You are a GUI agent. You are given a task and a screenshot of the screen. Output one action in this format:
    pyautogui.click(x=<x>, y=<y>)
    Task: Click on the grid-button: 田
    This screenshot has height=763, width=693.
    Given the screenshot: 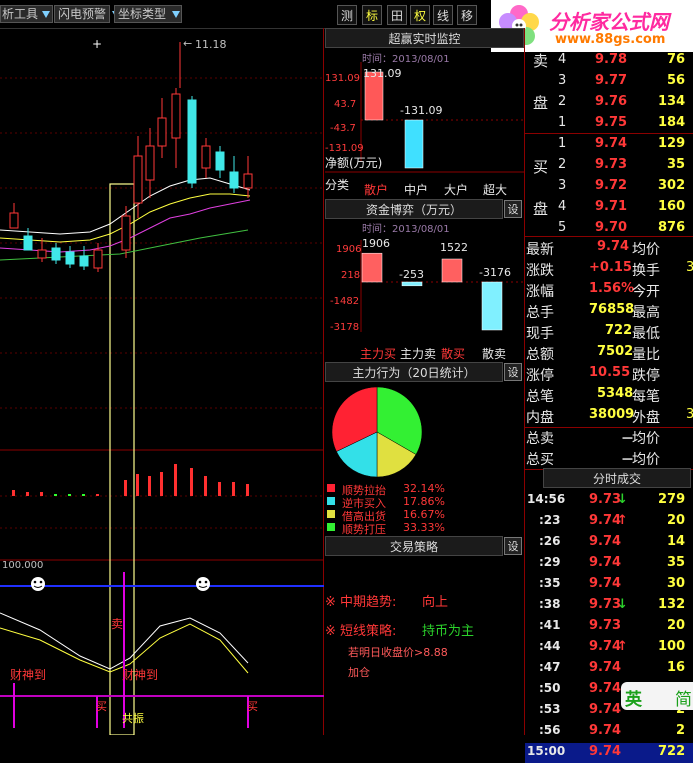 What is the action you would take?
    pyautogui.click(x=397, y=15)
    